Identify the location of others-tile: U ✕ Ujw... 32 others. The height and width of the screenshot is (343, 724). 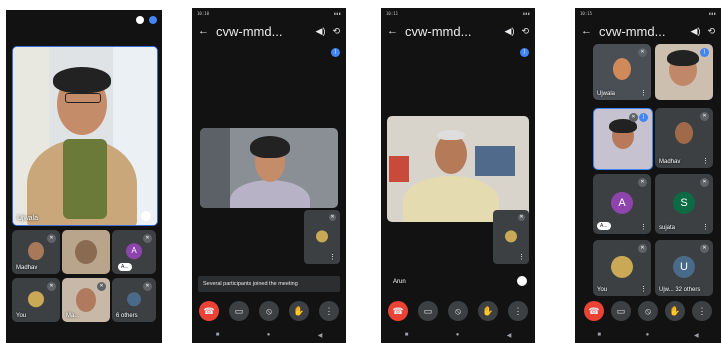
(684, 268).